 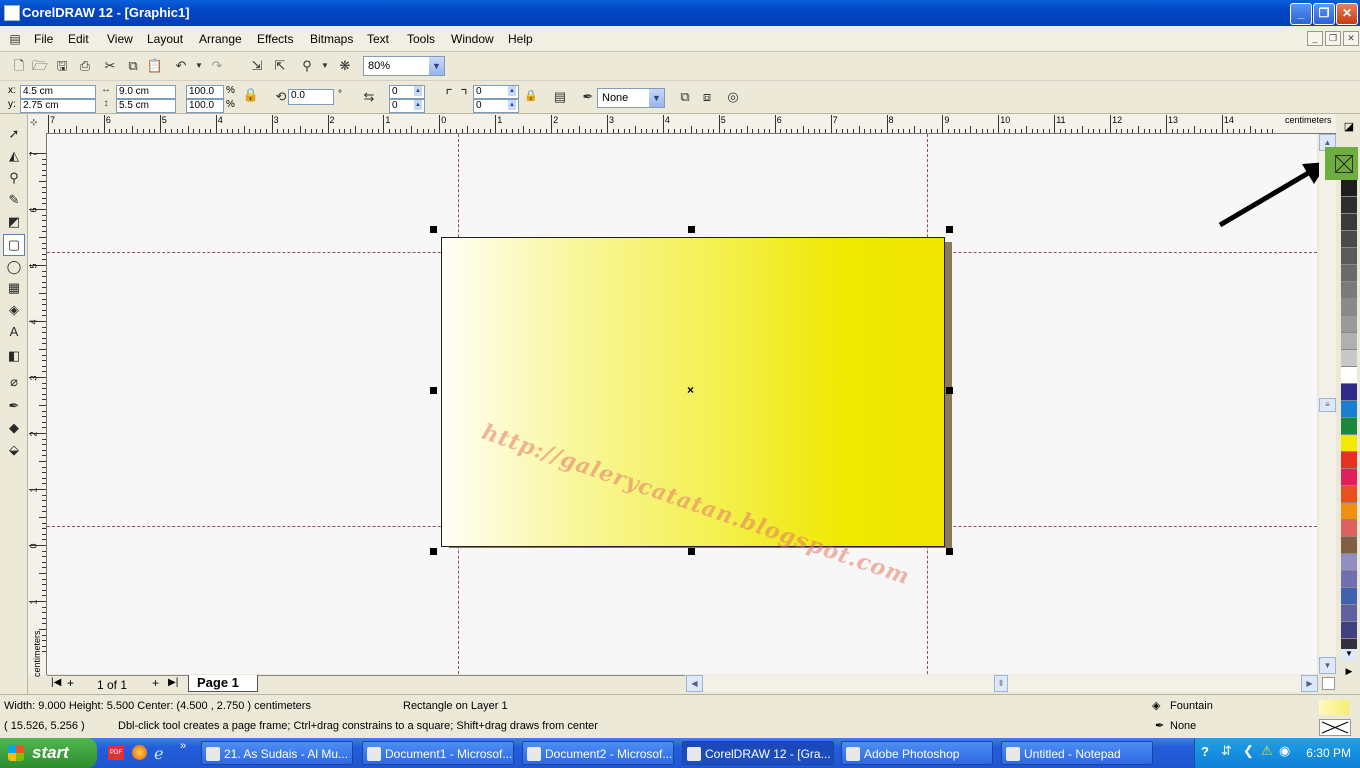 I want to click on object-width-field: 9.0 cm, so click(x=146, y=92).